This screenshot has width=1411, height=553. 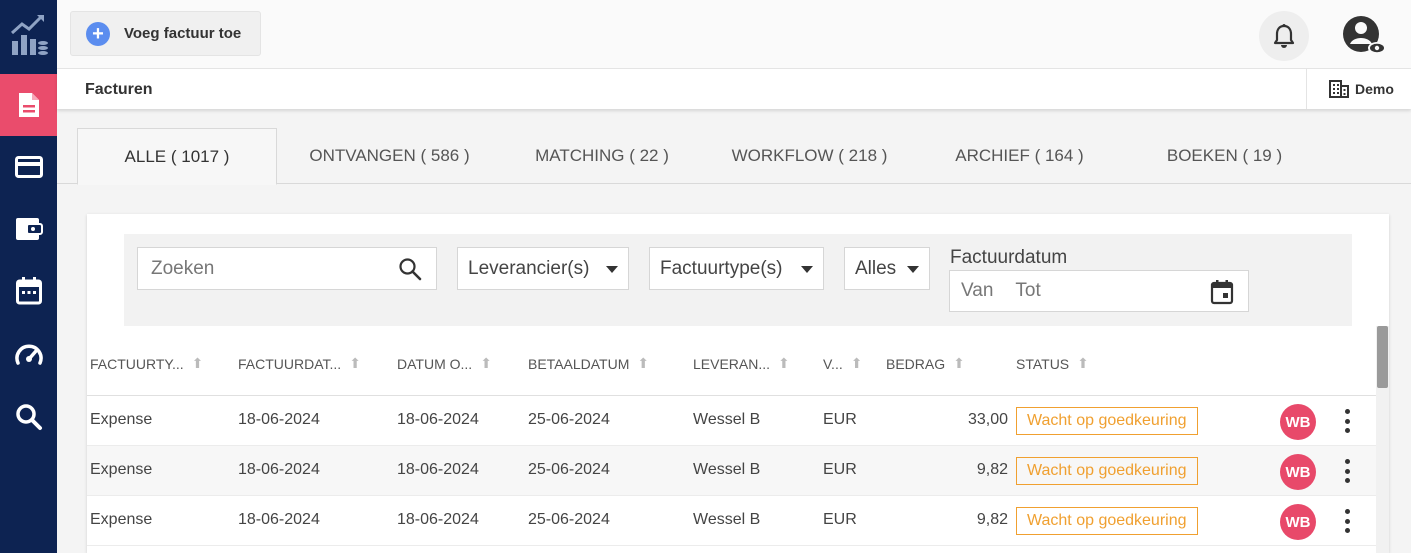 I want to click on sidebar-item-search, so click(x=28, y=417).